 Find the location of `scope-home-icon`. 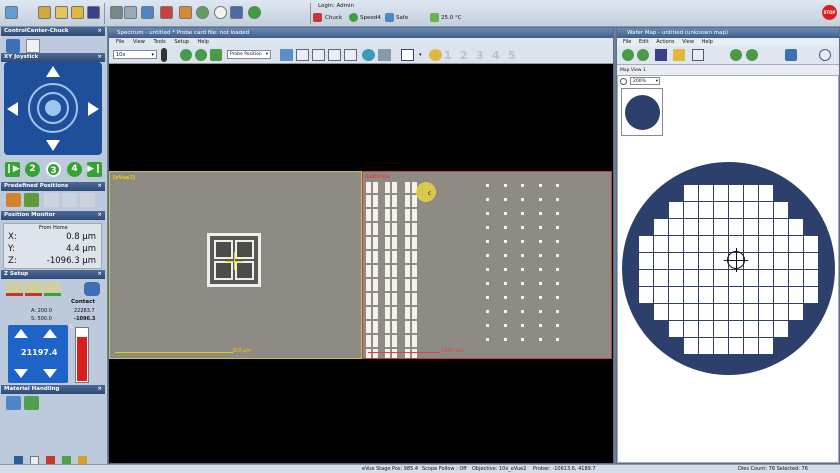

scope-home-icon is located at coordinates (216, 55).